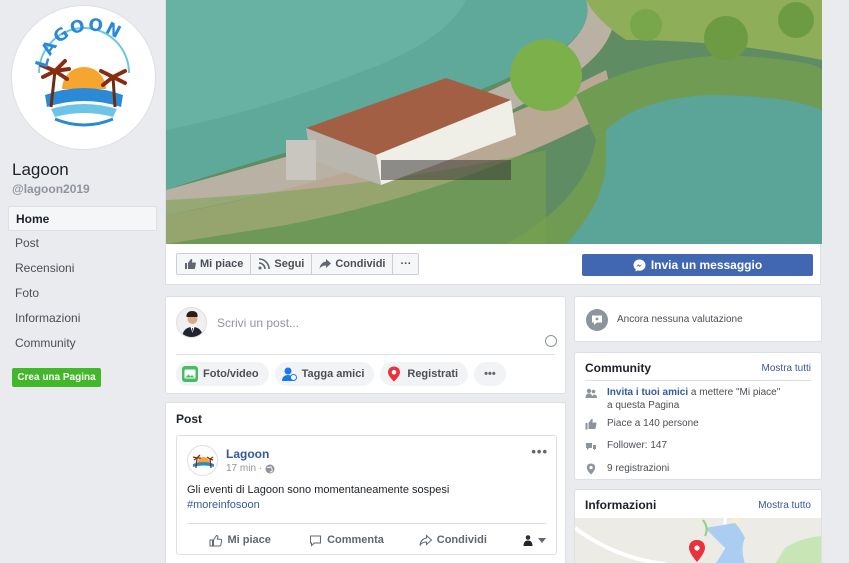 This screenshot has height=563, width=849. I want to click on photo-icon, so click(190, 374).